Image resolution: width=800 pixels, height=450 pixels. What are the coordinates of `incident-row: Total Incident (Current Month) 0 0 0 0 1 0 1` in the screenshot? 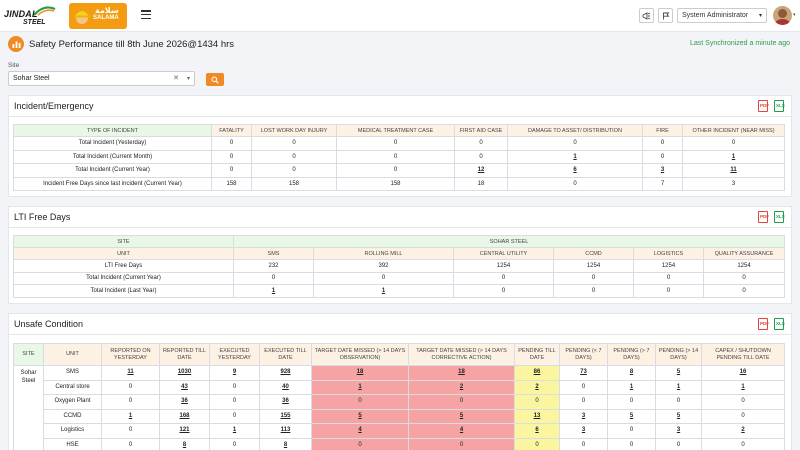 It's located at (399, 156).